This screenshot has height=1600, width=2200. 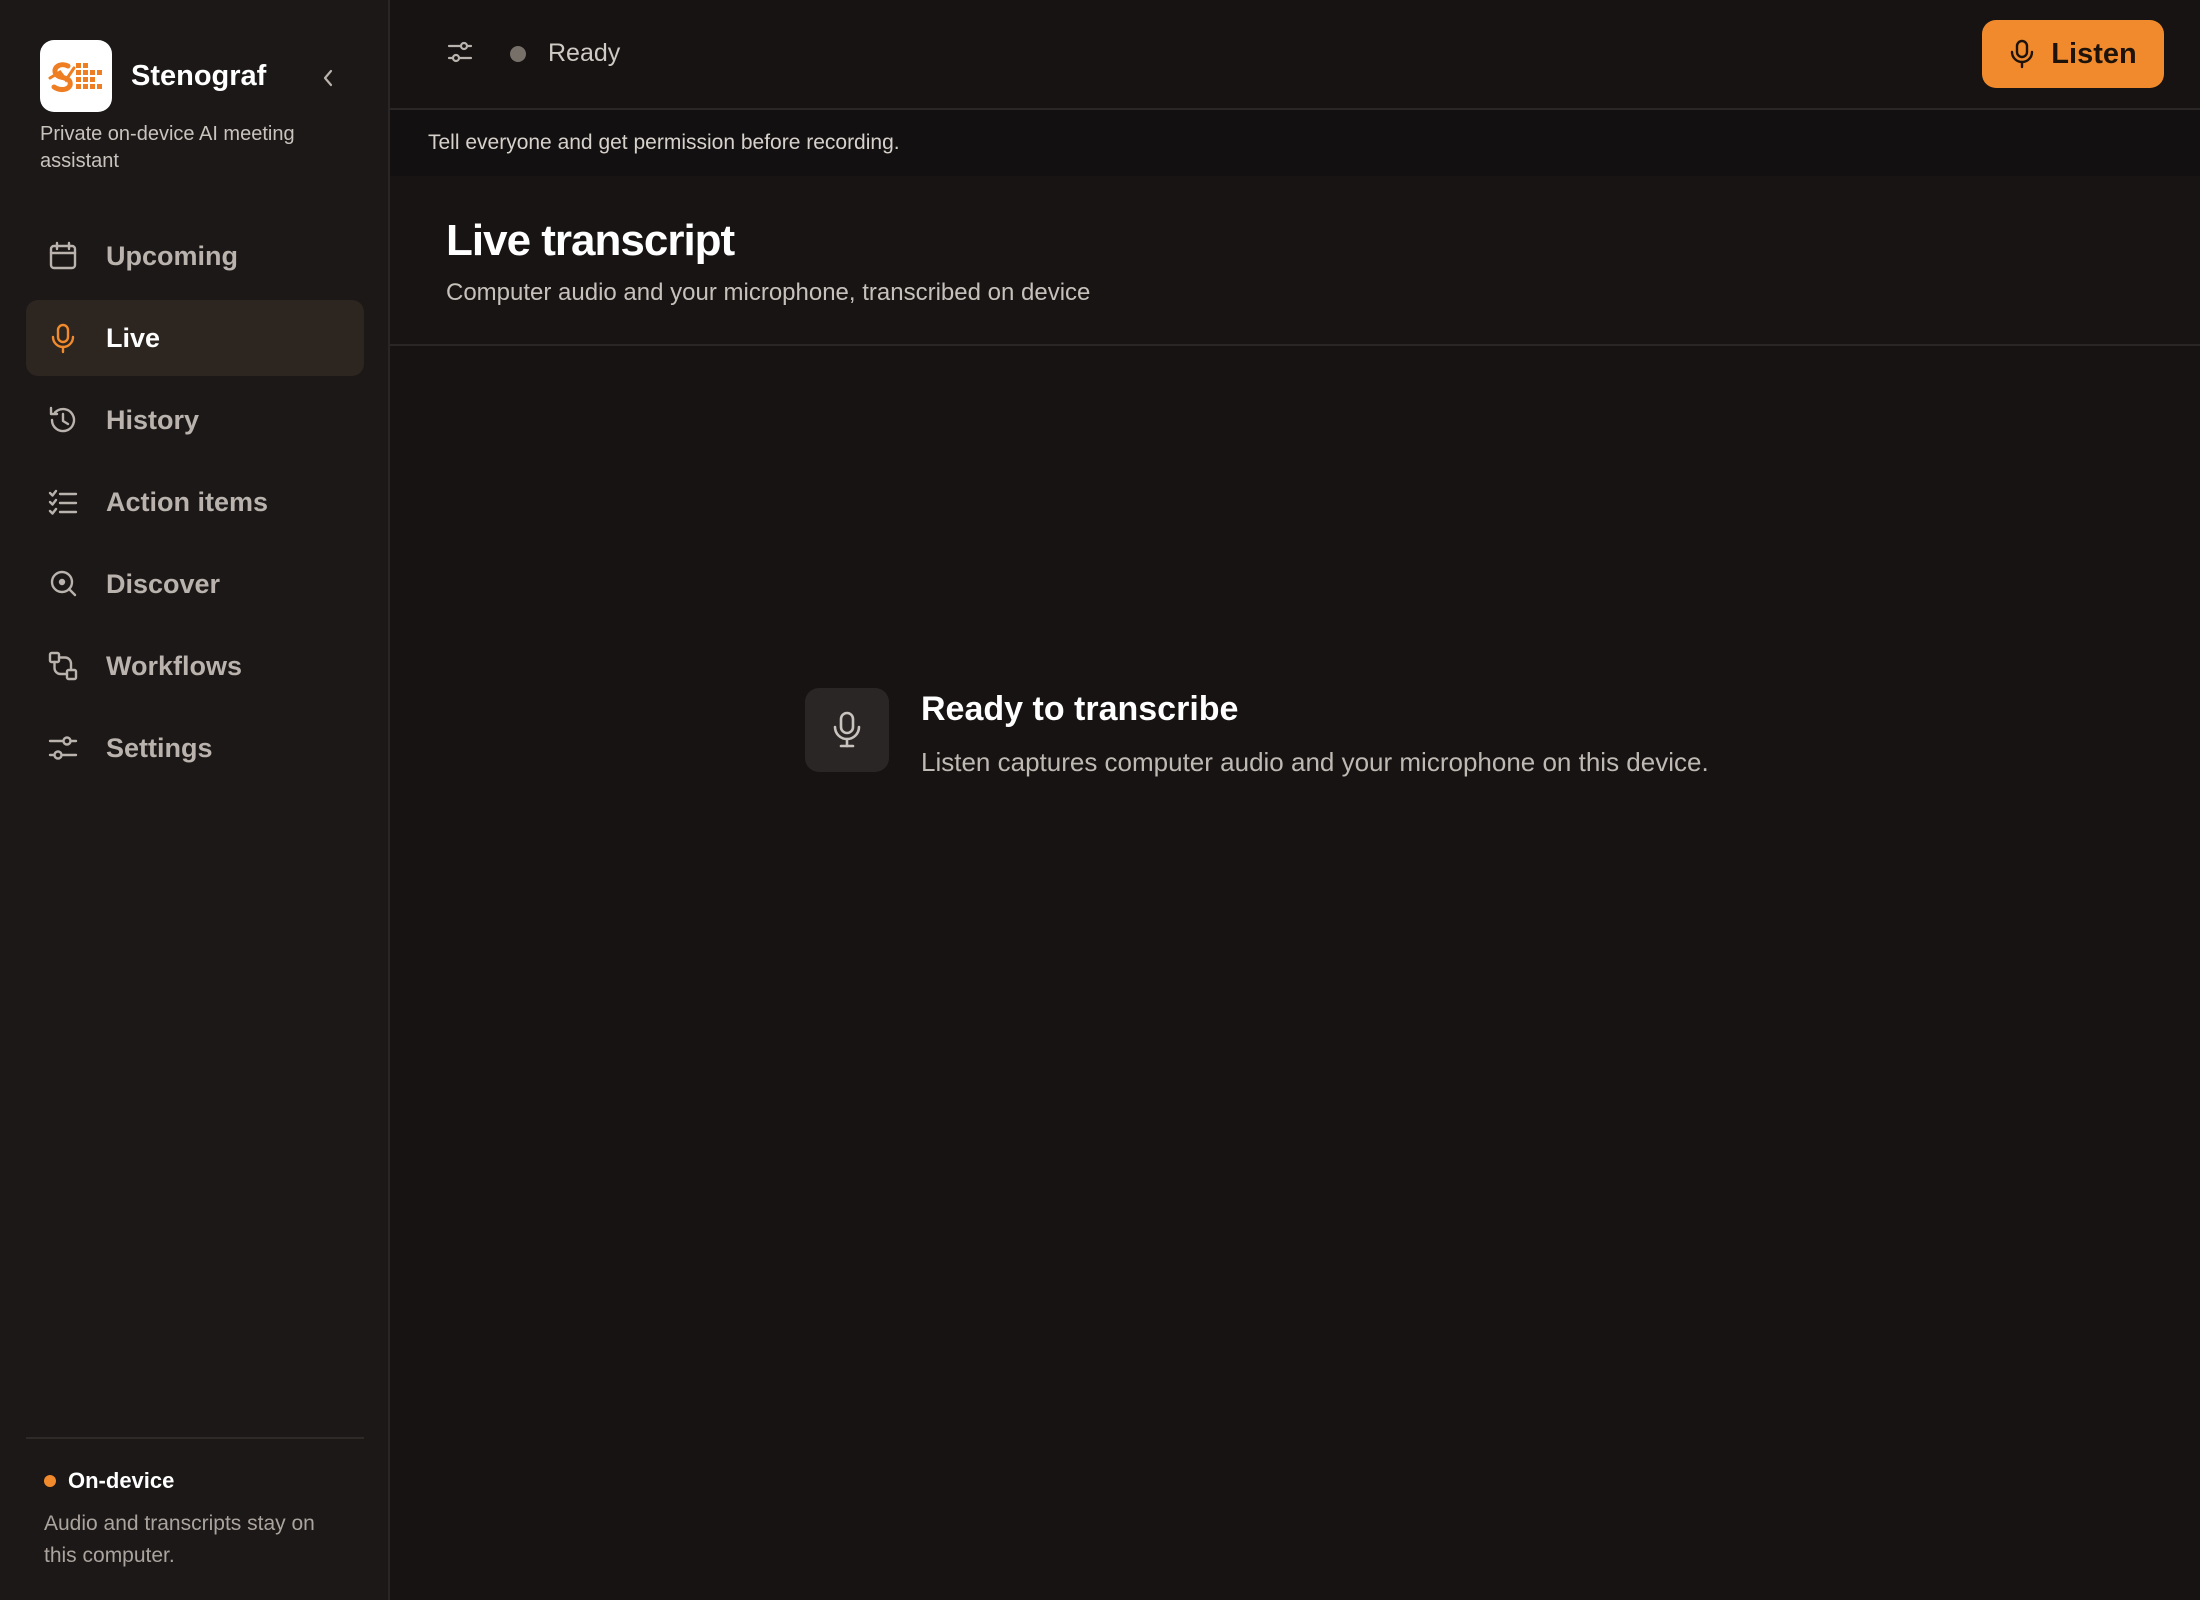 I want to click on app-name: Stenograf, so click(x=199, y=75).